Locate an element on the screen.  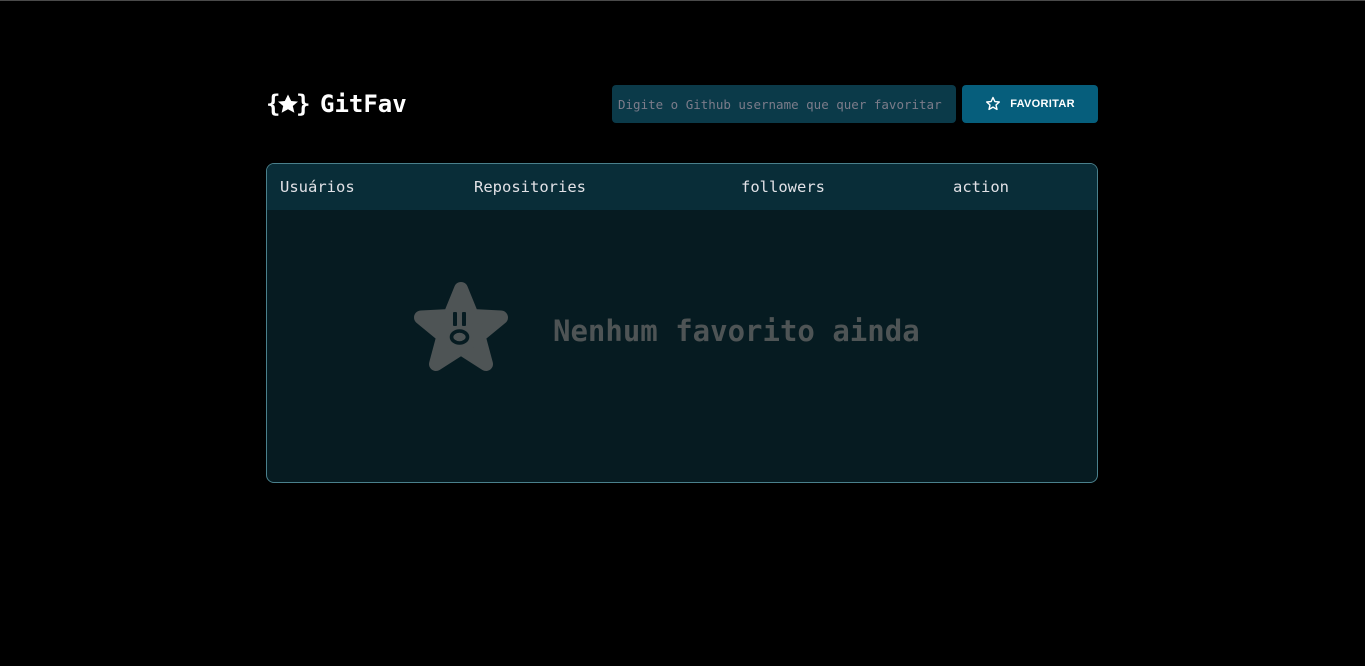
surprised-star-icon is located at coordinates (461, 326).